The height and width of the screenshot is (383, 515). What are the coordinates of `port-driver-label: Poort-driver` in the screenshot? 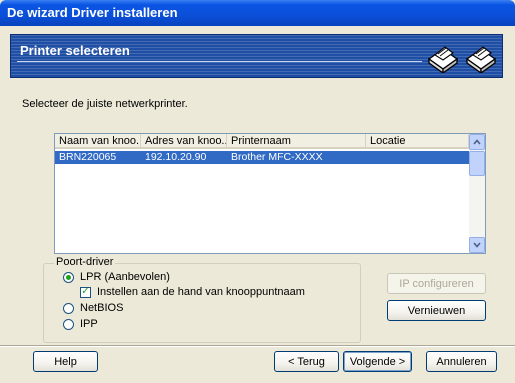 It's located at (85, 262).